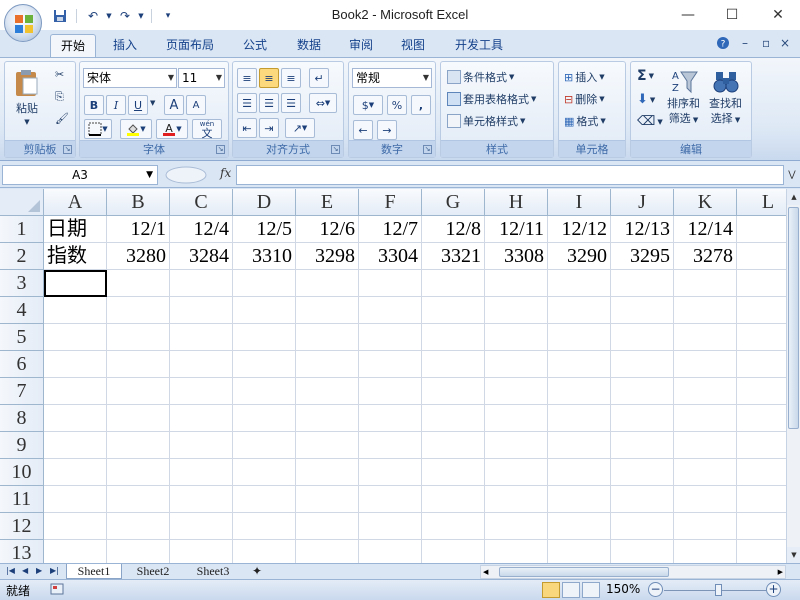  Describe the element at coordinates (22, 551) in the screenshot. I see `row-header-13: 13` at that location.